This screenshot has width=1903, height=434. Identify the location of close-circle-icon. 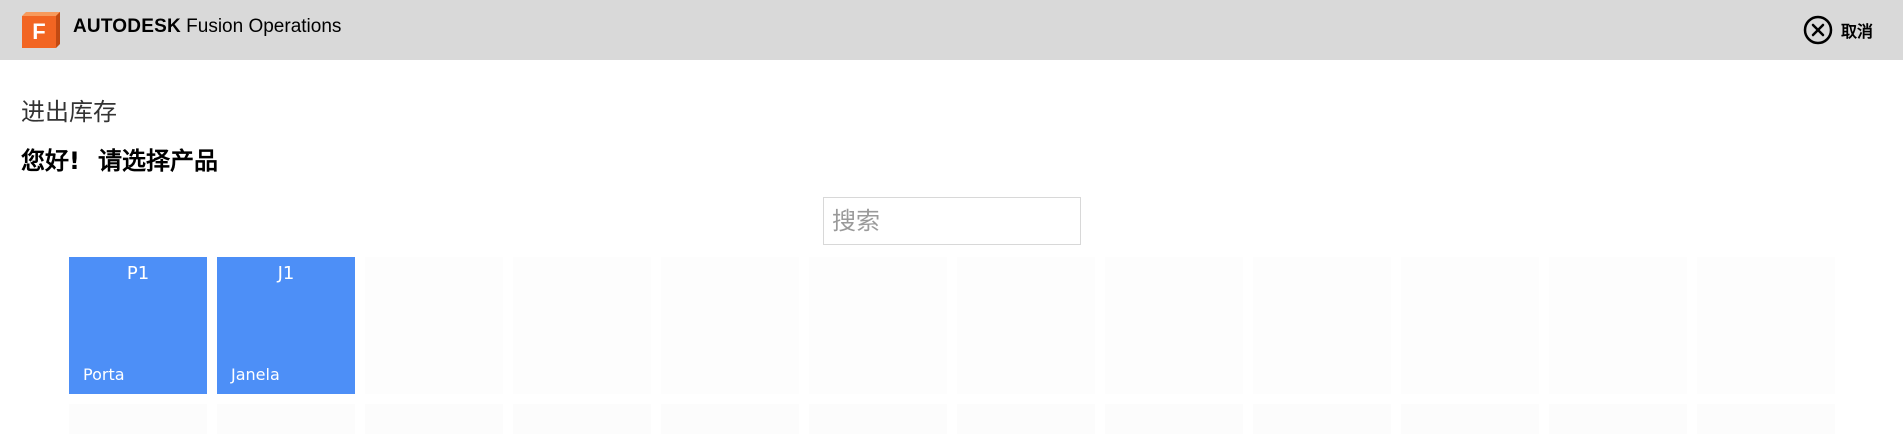
(1818, 30).